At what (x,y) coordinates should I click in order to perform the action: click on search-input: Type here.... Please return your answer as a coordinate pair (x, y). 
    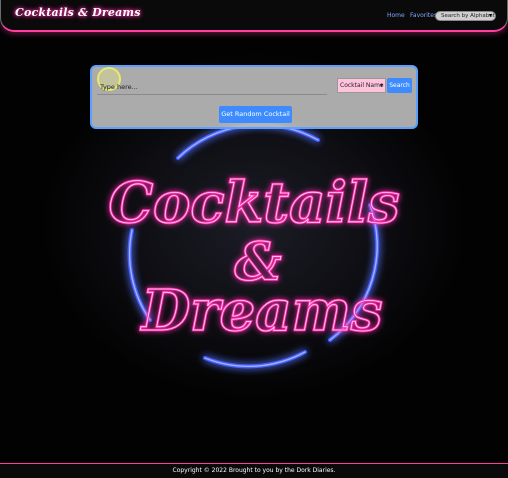
    Looking at the image, I should click on (212, 87).